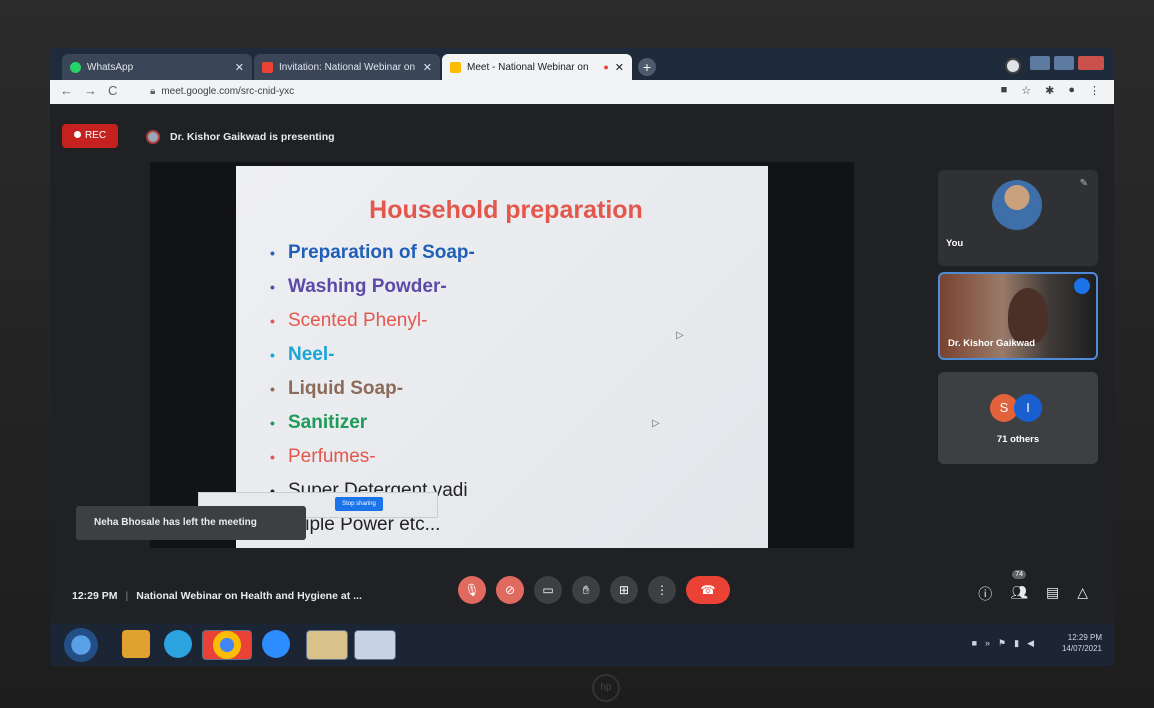 The image size is (1154, 708). Describe the element at coordinates (1017, 205) in the screenshot. I see `avatar` at that location.